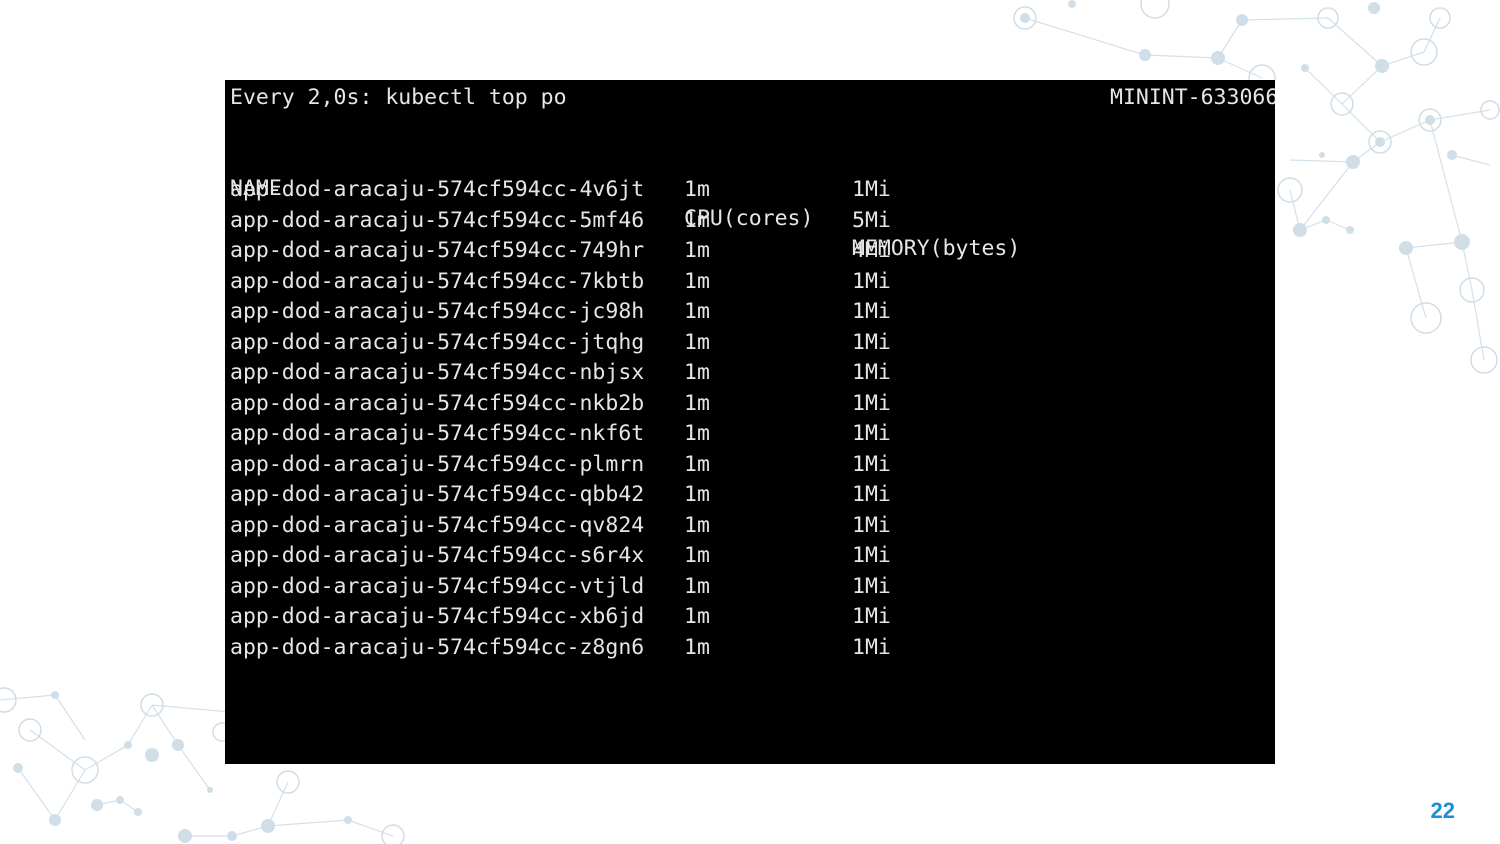  What do you see at coordinates (398, 97) in the screenshot?
I see `watch-command-line: Every 2,0s: kubectl top po` at bounding box center [398, 97].